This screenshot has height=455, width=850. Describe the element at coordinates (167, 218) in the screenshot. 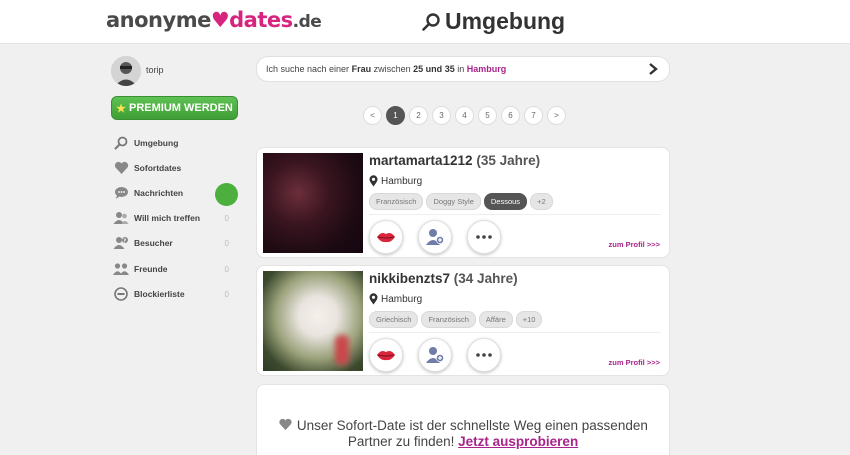

I see `sidebar-item-label: Will mich treffen` at that location.